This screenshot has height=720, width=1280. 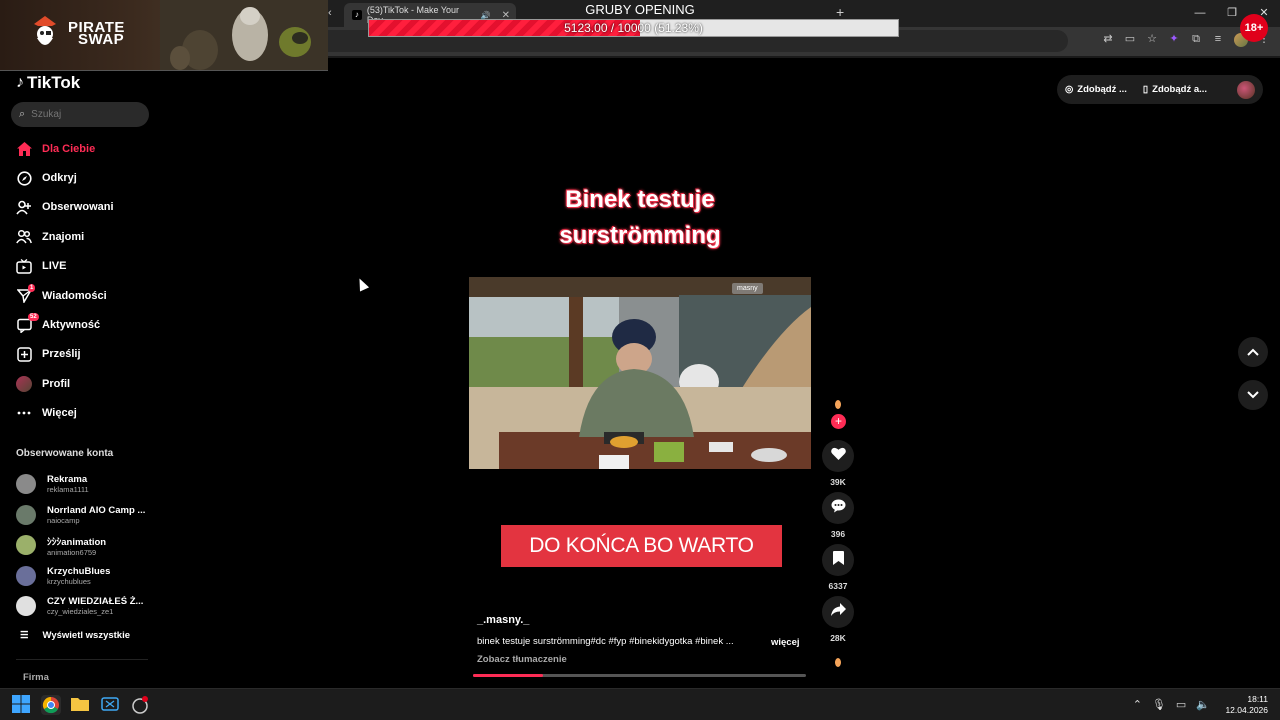 I want to click on like-button: 39K, so click(x=838, y=463).